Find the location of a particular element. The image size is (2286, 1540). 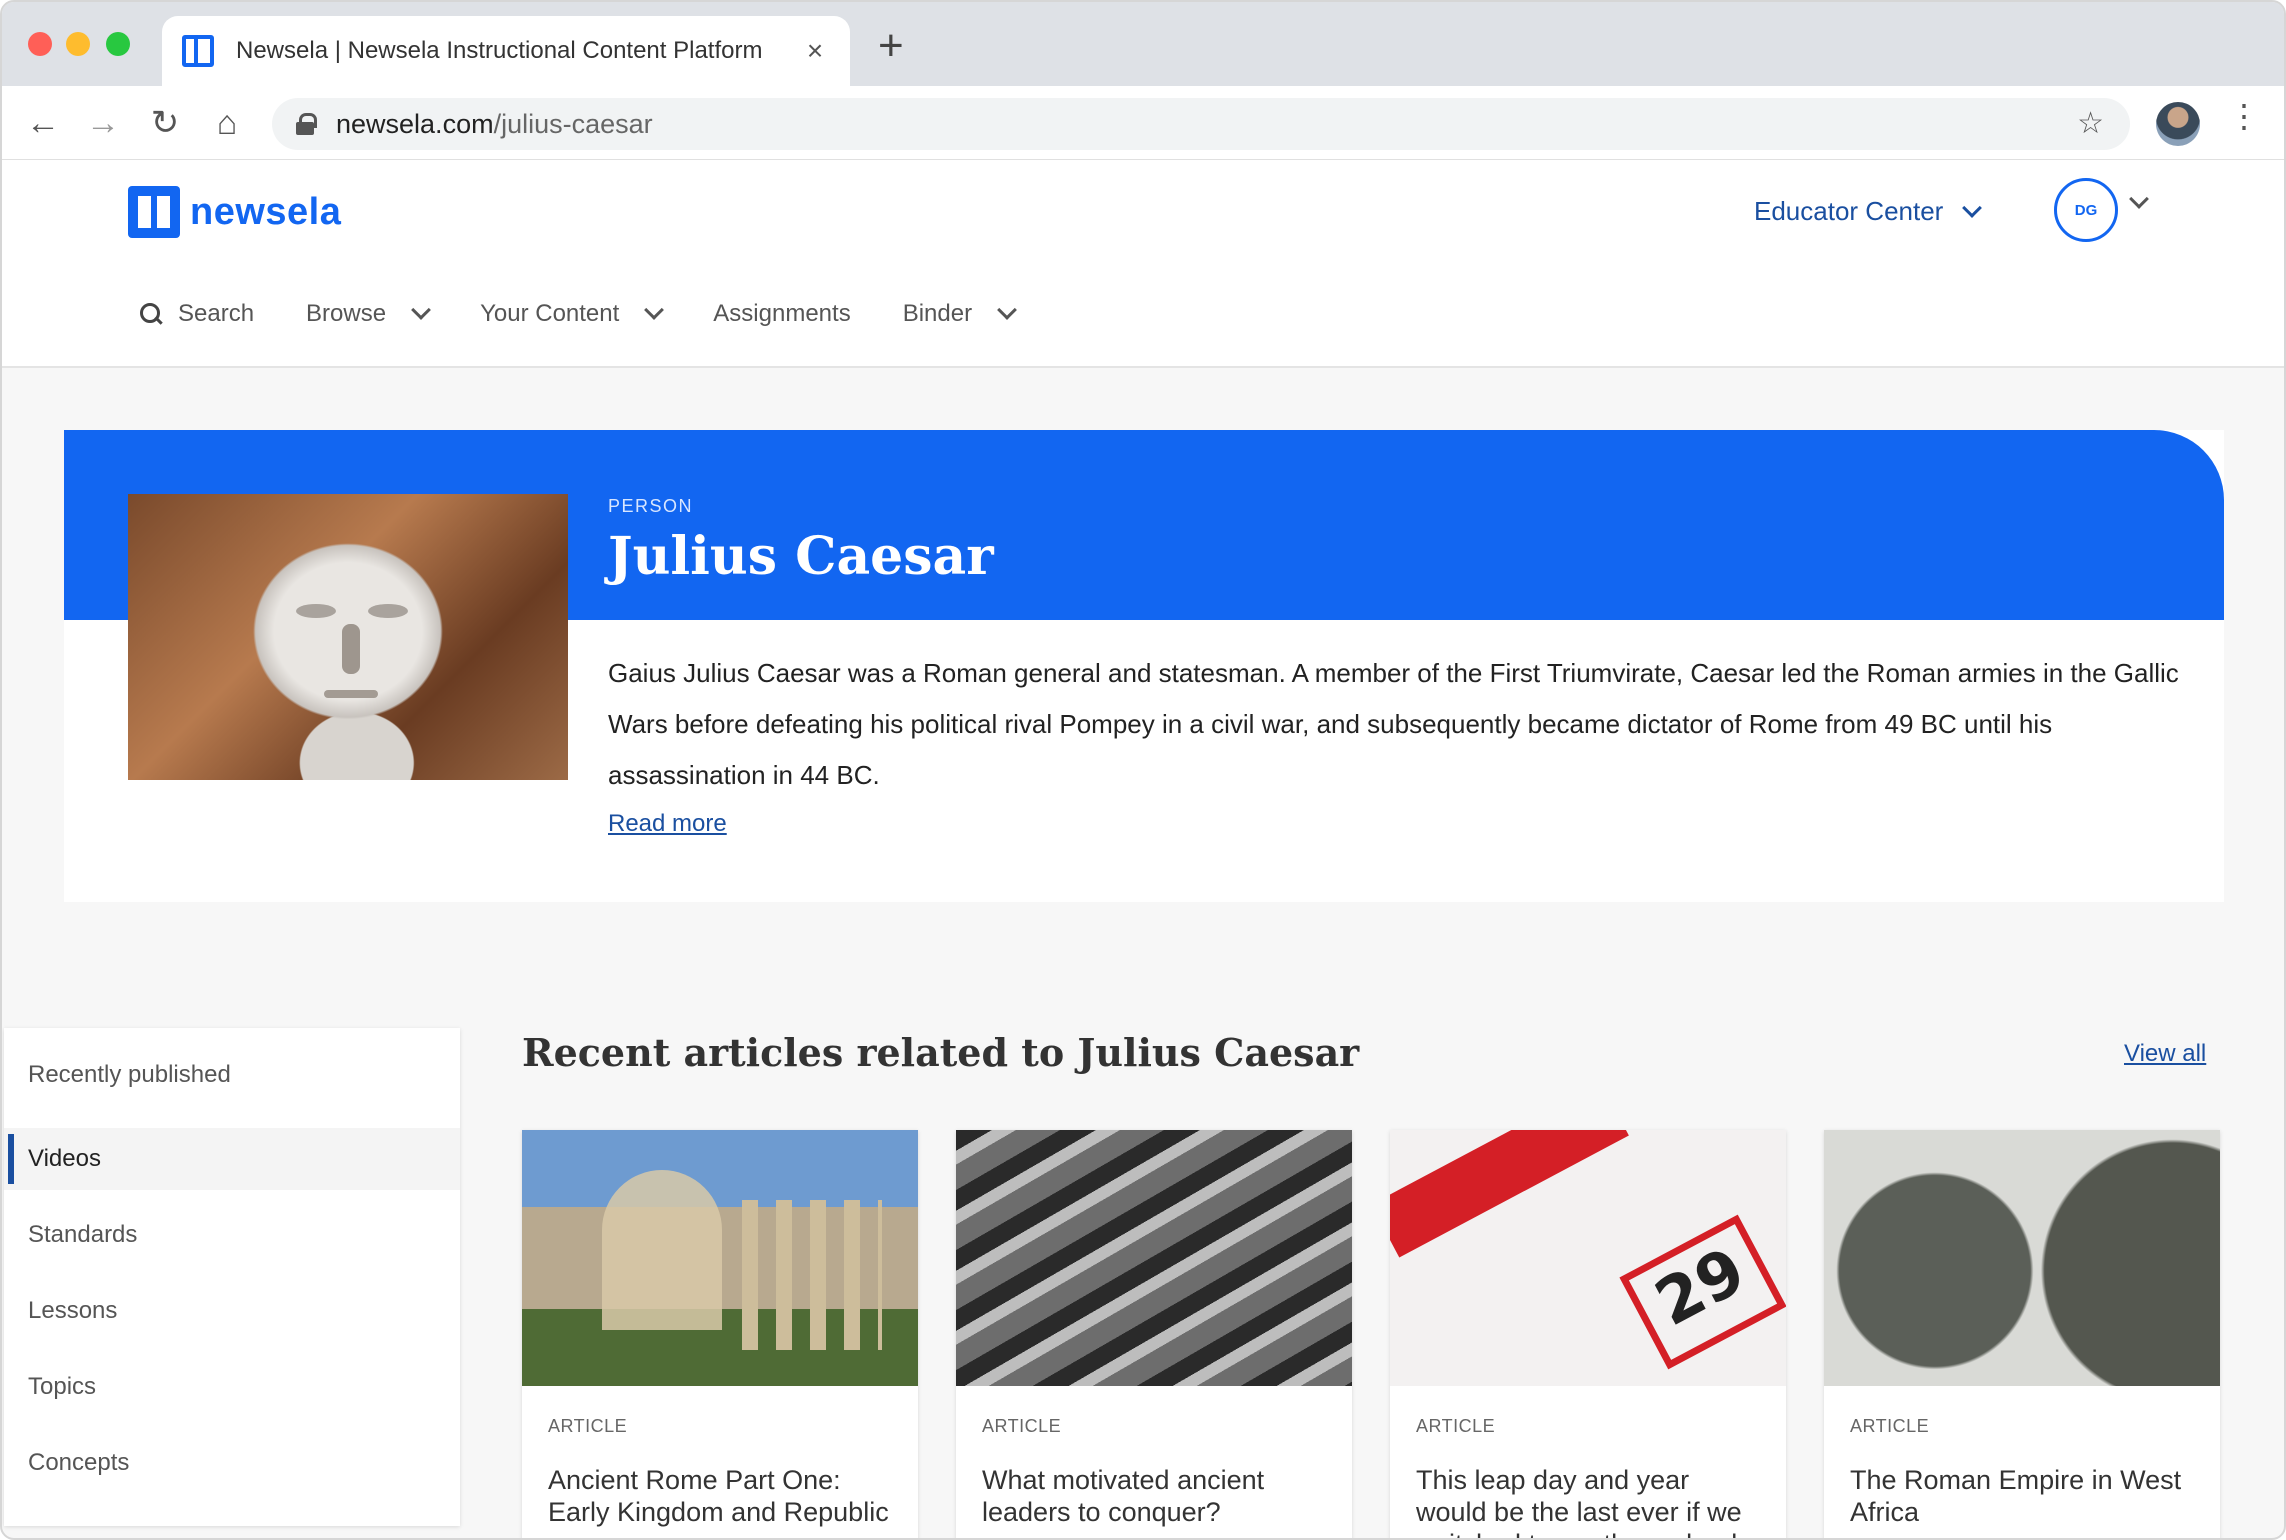

sidebar-item-recently-published: Recently published is located at coordinates (232, 1075).